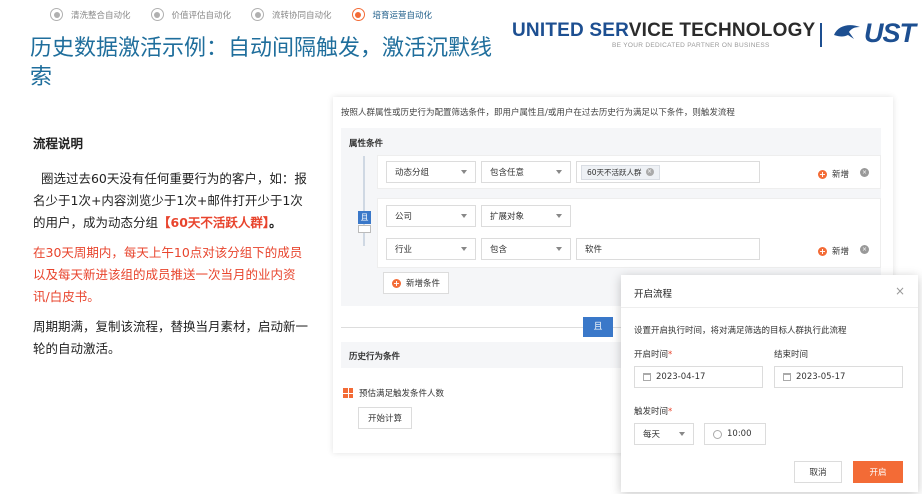 The width and height of the screenshot is (922, 494). I want to click on value-input-text: 软件, so click(594, 250).